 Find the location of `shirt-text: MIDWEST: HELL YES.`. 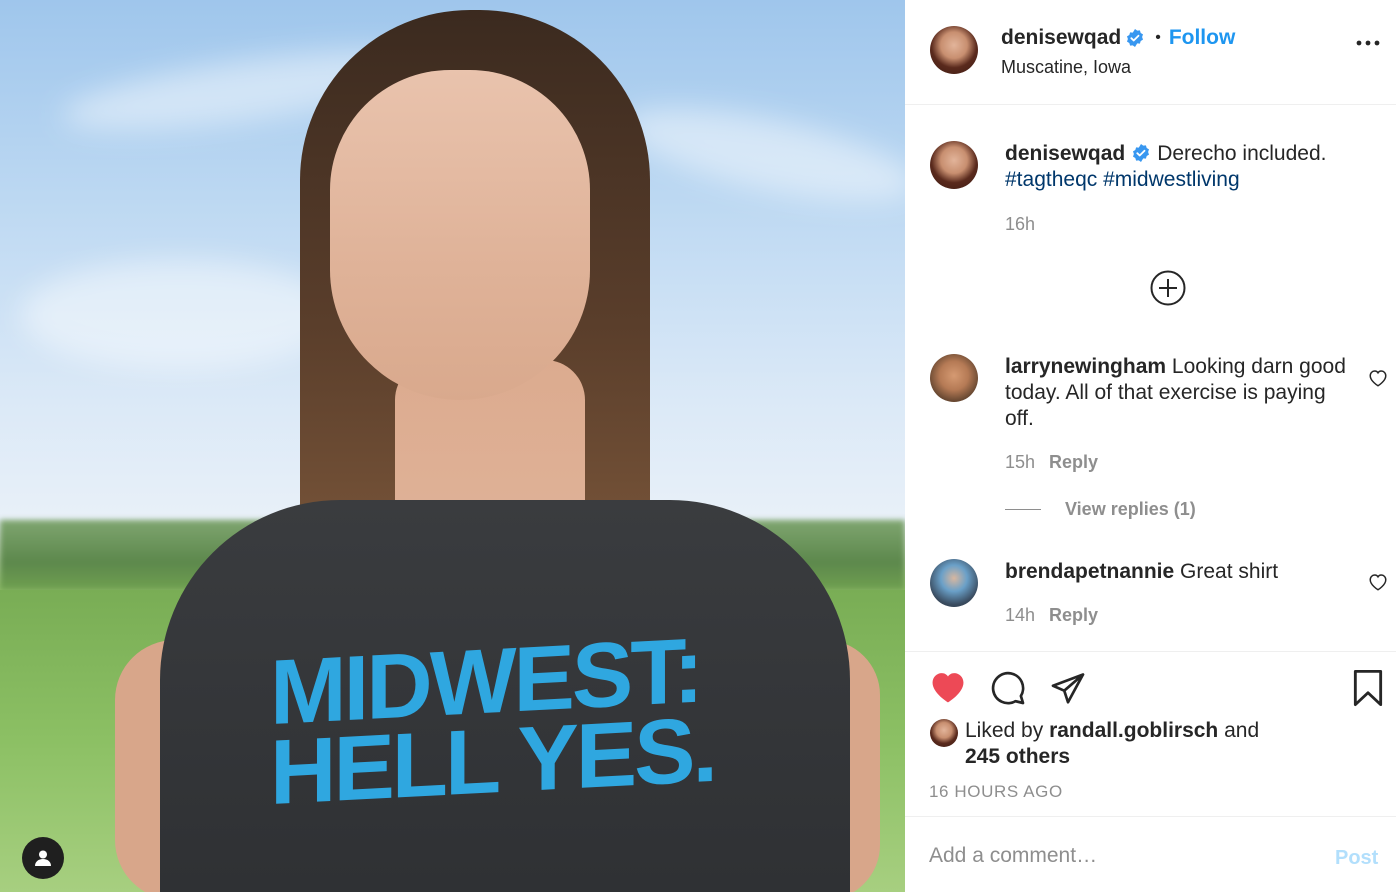

shirt-text: MIDWEST: HELL YES. is located at coordinates (493, 722).